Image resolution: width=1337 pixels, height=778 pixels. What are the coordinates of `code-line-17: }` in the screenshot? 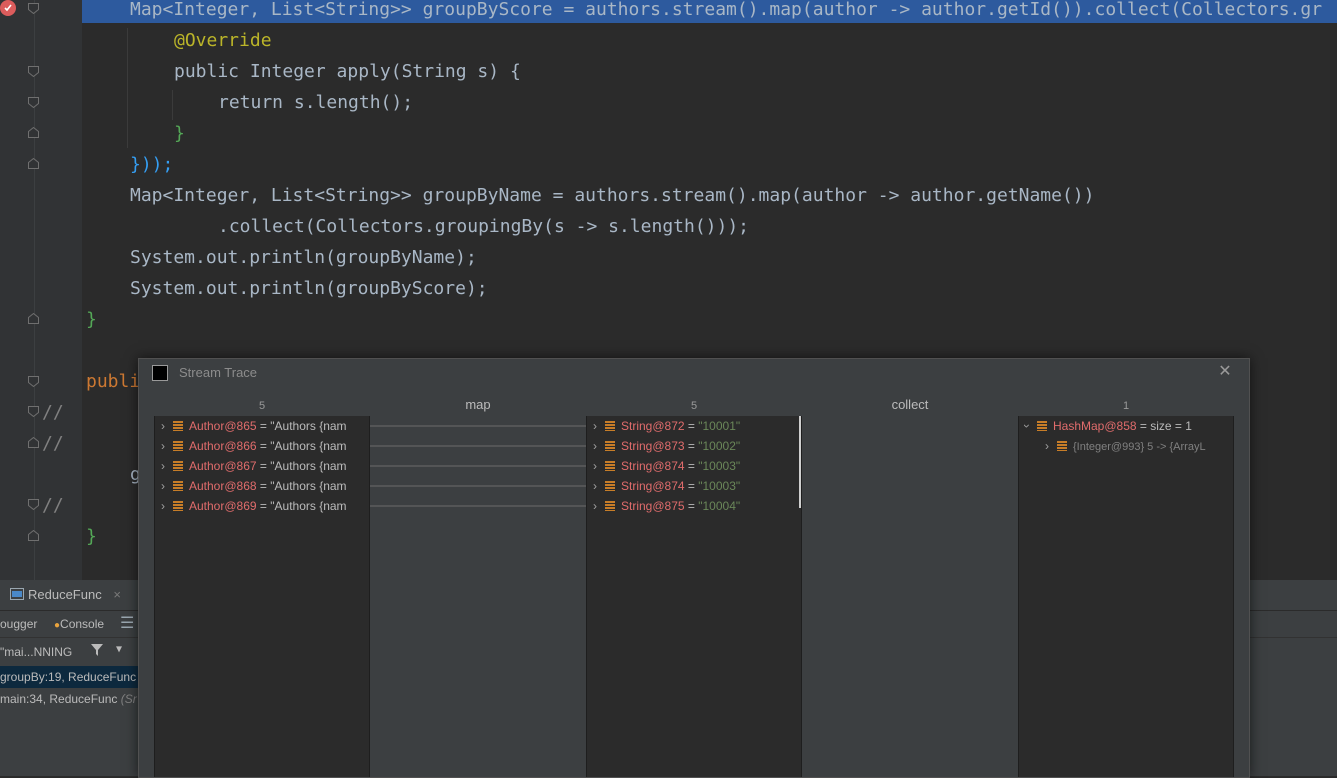 It's located at (91, 536).